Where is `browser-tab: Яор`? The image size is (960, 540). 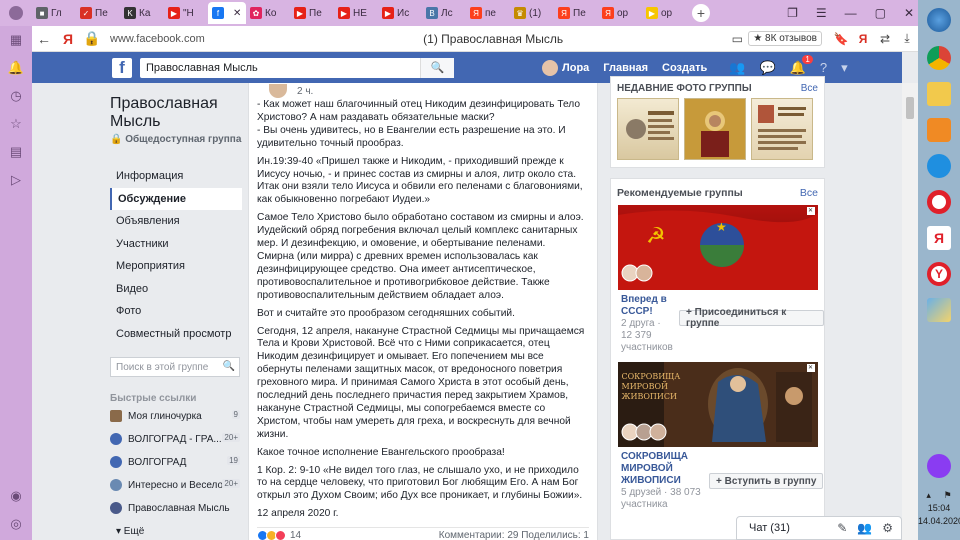
browser-tab: Яор is located at coordinates (620, 13).